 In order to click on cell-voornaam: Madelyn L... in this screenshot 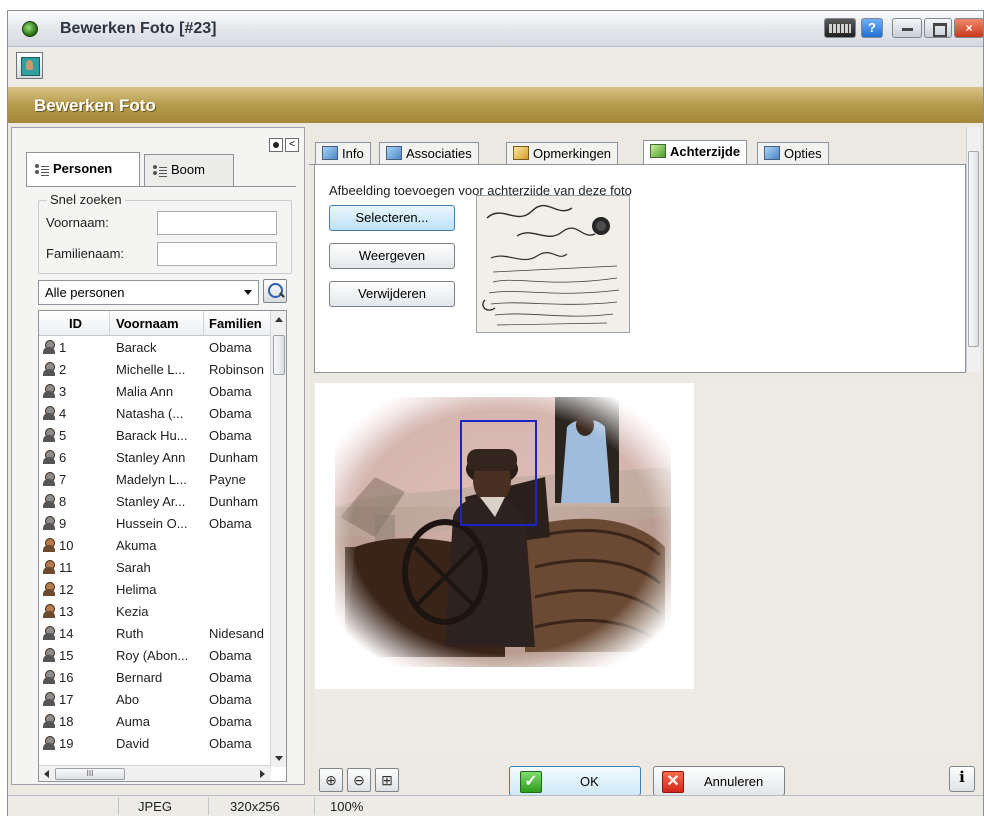, I will do `click(151, 479)`.